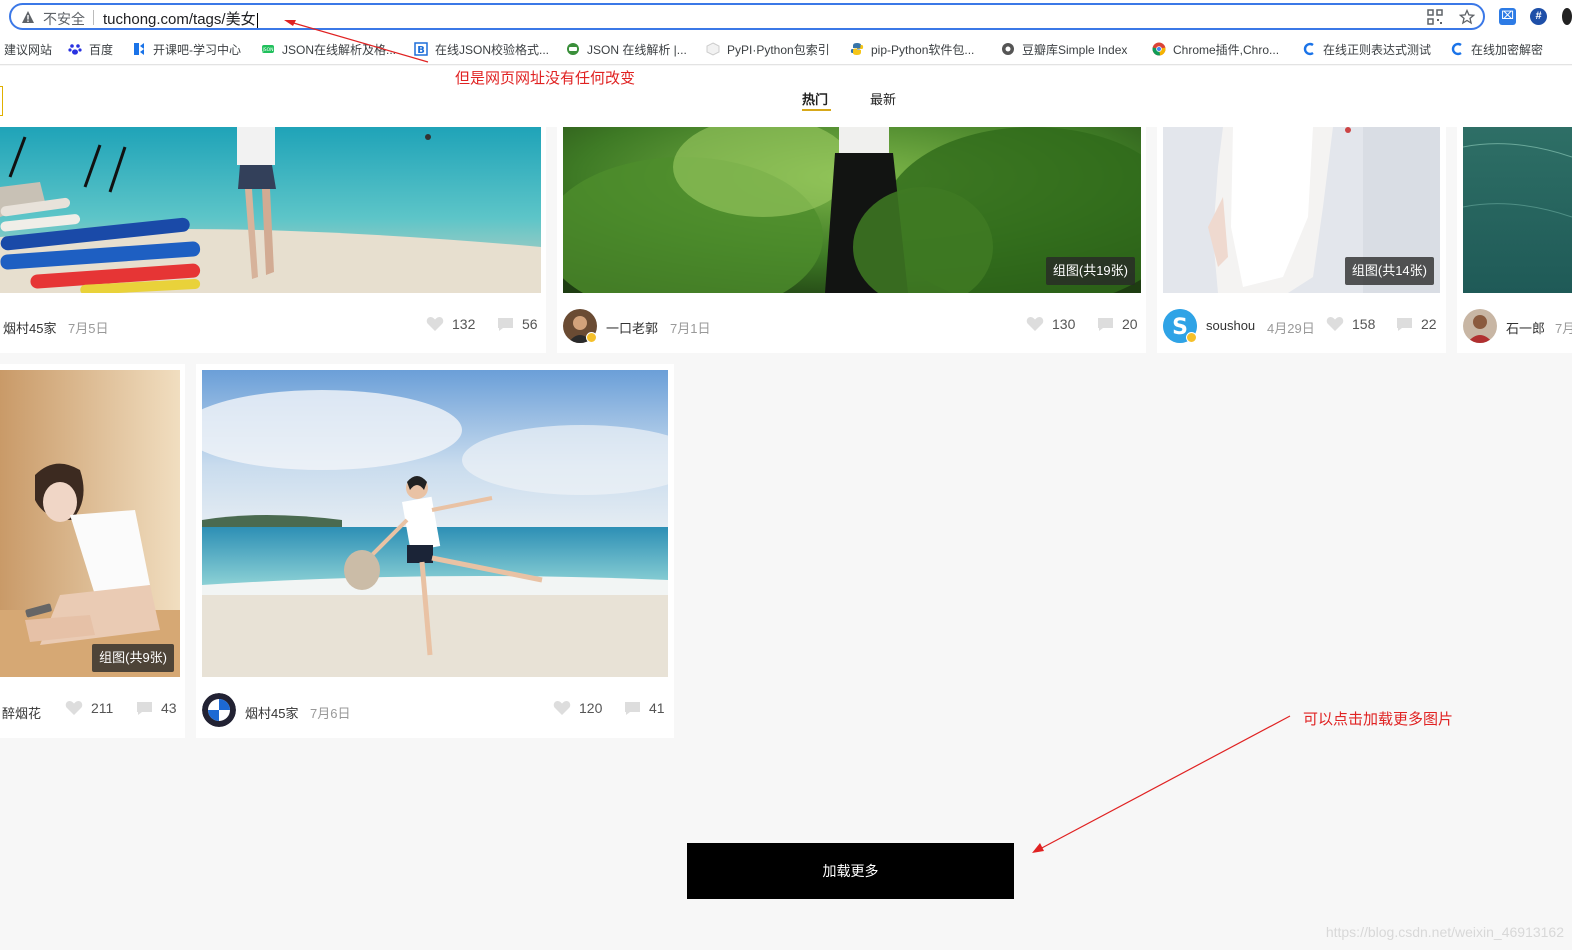 This screenshot has height=950, width=1572. What do you see at coordinates (1038, 848) in the screenshot?
I see `load-arrow-head` at bounding box center [1038, 848].